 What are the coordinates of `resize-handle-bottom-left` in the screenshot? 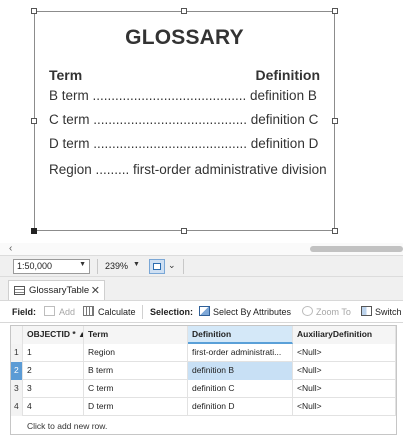 It's located at (34, 231).